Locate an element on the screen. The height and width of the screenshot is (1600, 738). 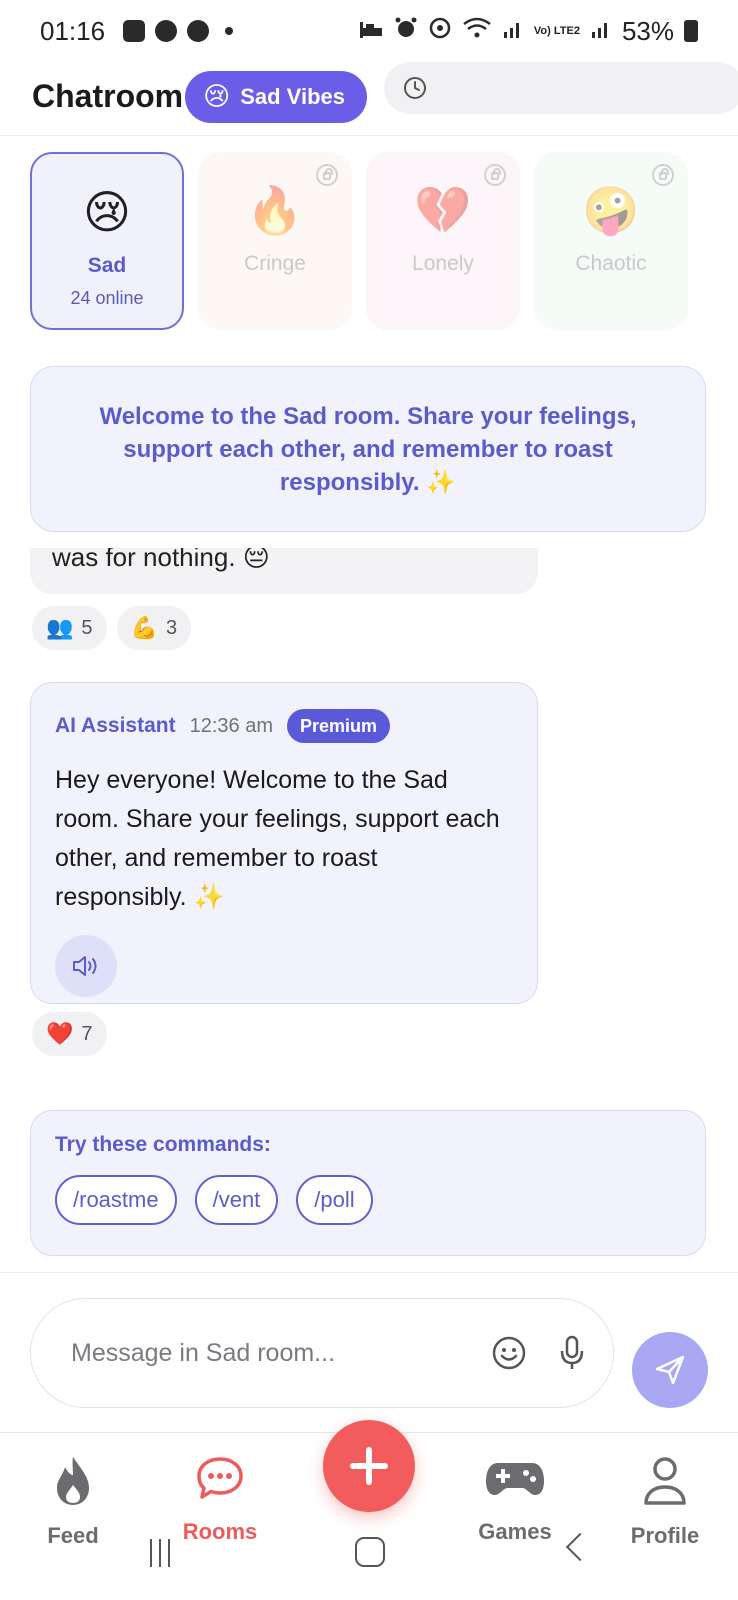
page-title: Chatroom is located at coordinates (108, 96).